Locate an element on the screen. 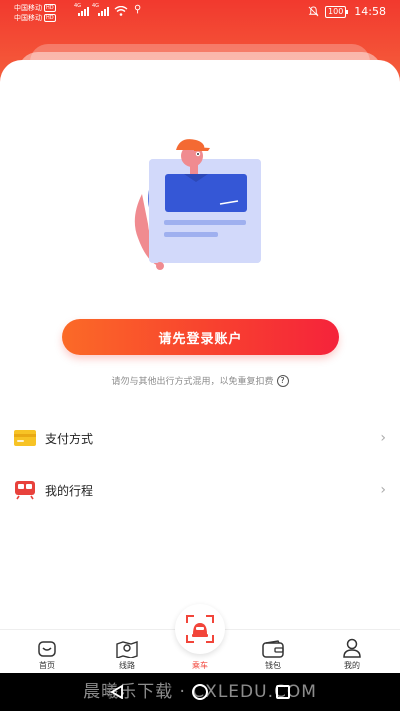 The height and width of the screenshot is (711, 400). tab-wallet: 钱包 is located at coordinates (273, 652).